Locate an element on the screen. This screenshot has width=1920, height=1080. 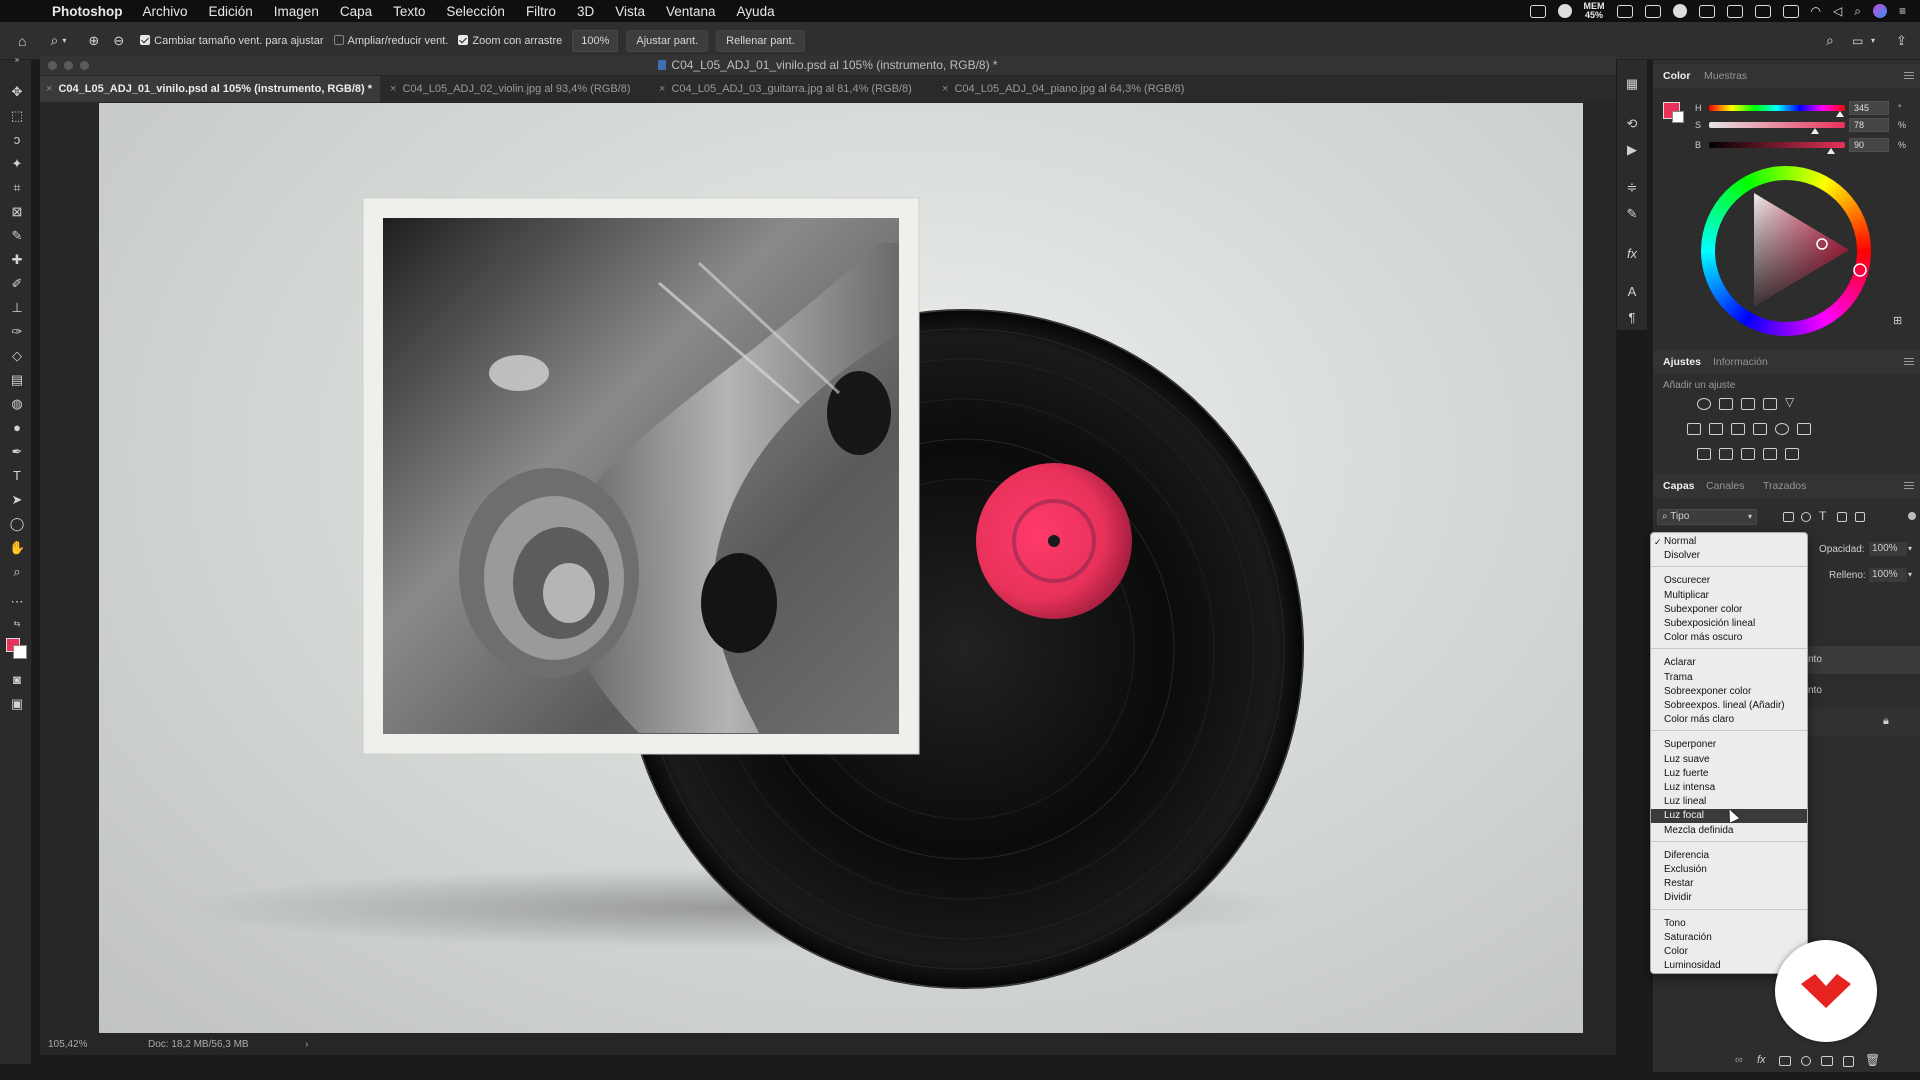
fit-screen-button: Ajustar pant. is located at coordinates (667, 40).